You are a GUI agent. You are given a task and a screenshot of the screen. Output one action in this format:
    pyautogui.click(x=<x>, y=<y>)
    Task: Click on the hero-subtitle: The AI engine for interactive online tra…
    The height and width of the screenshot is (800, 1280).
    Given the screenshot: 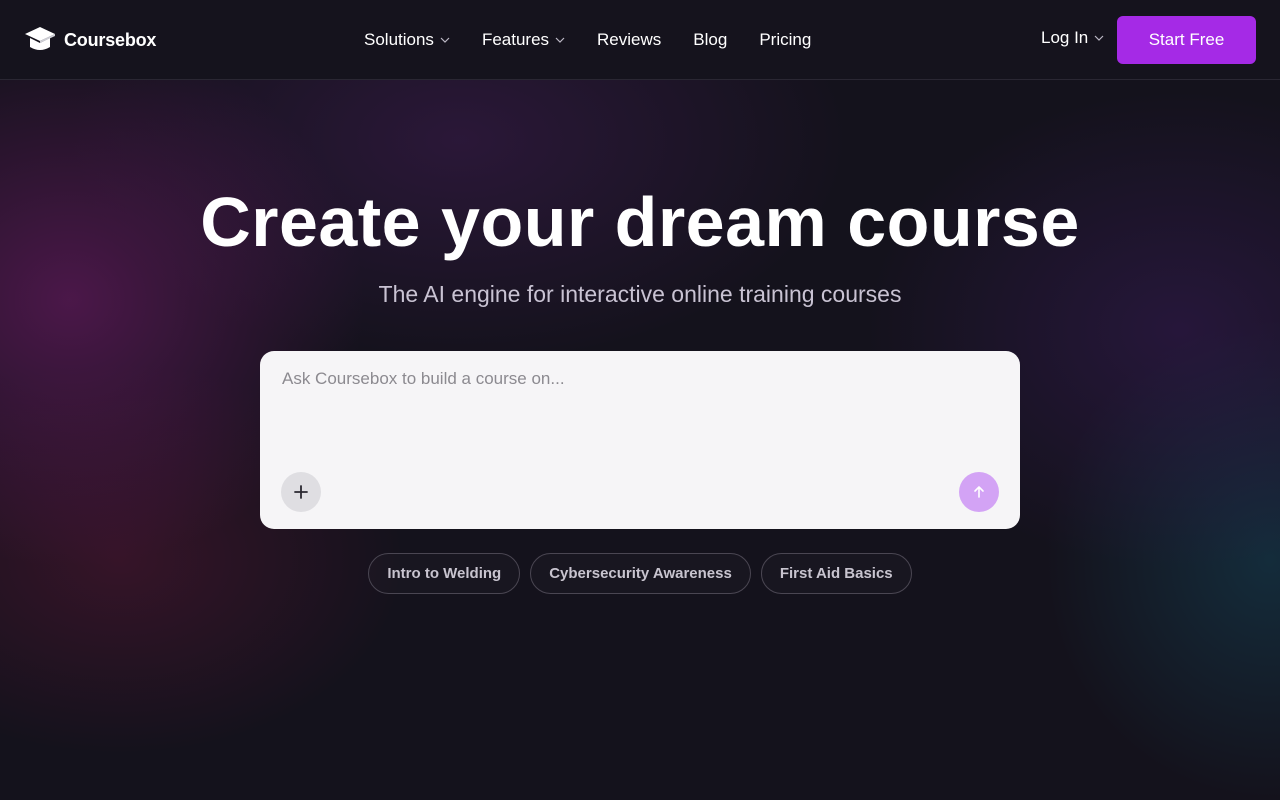 What is the action you would take?
    pyautogui.click(x=640, y=294)
    